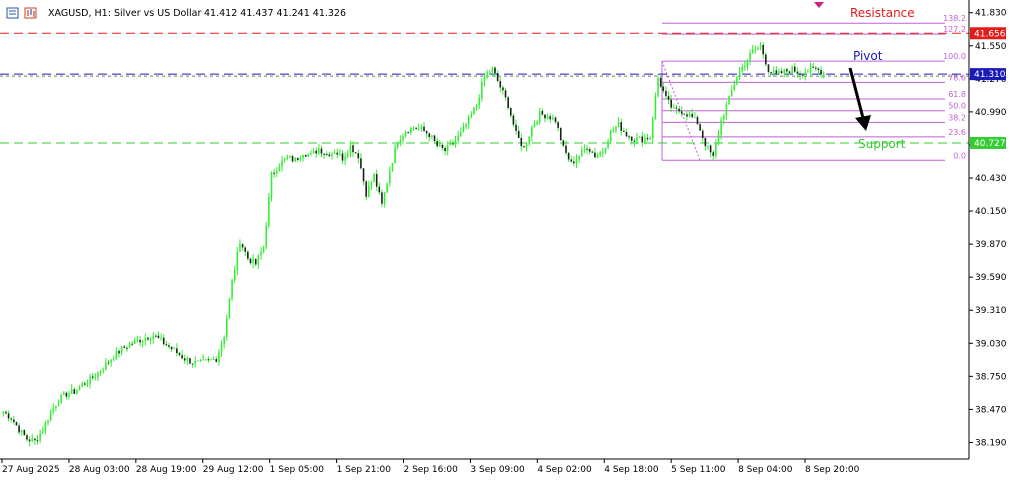 The image size is (1016, 480). I want to click on window-icon, so click(12, 13).